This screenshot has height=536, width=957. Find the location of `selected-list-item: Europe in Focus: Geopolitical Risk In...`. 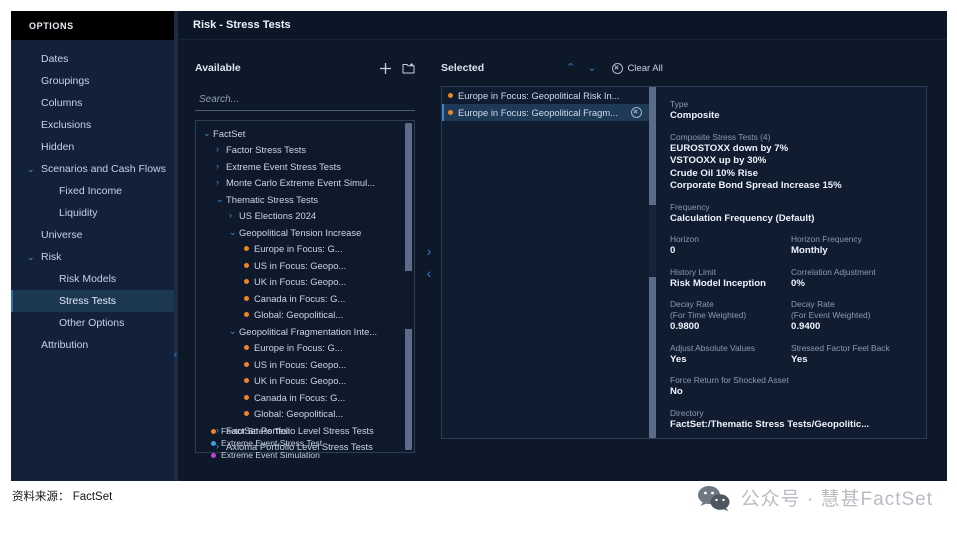

selected-list-item: Europe in Focus: Geopolitical Risk In... is located at coordinates (545, 95).